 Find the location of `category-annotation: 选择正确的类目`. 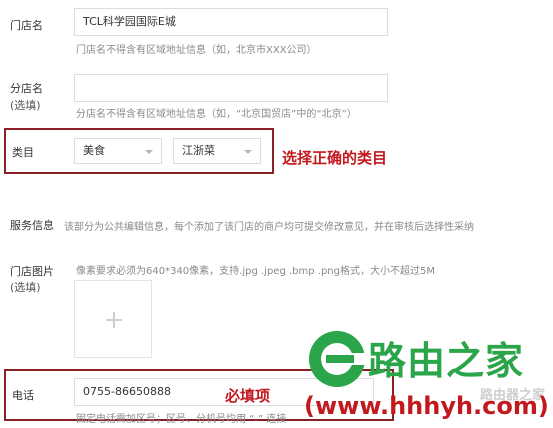

category-annotation: 选择正确的类目 is located at coordinates (335, 158).